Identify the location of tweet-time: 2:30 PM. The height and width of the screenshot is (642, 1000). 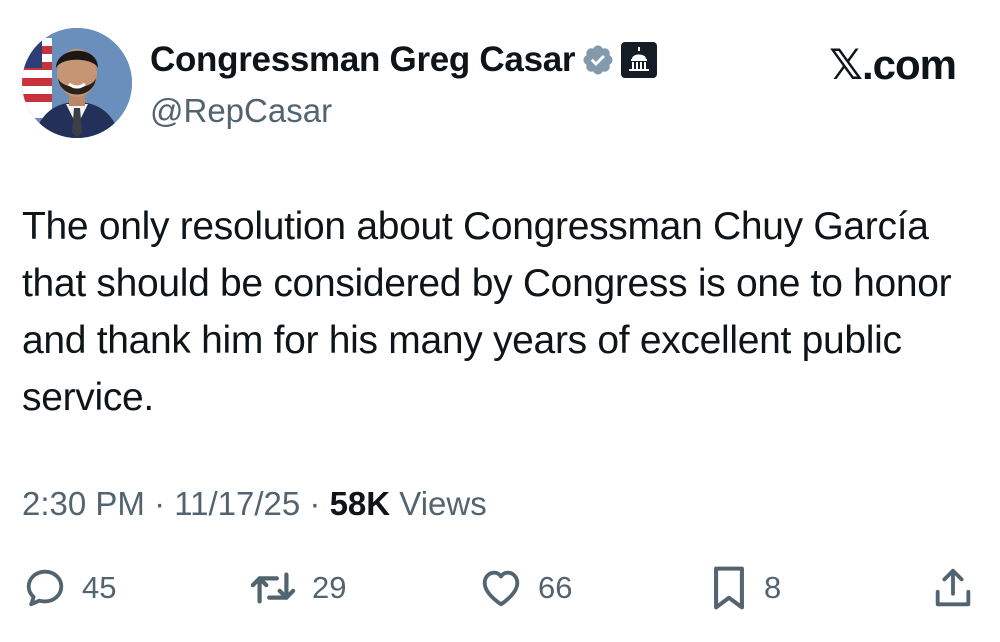
(83, 503).